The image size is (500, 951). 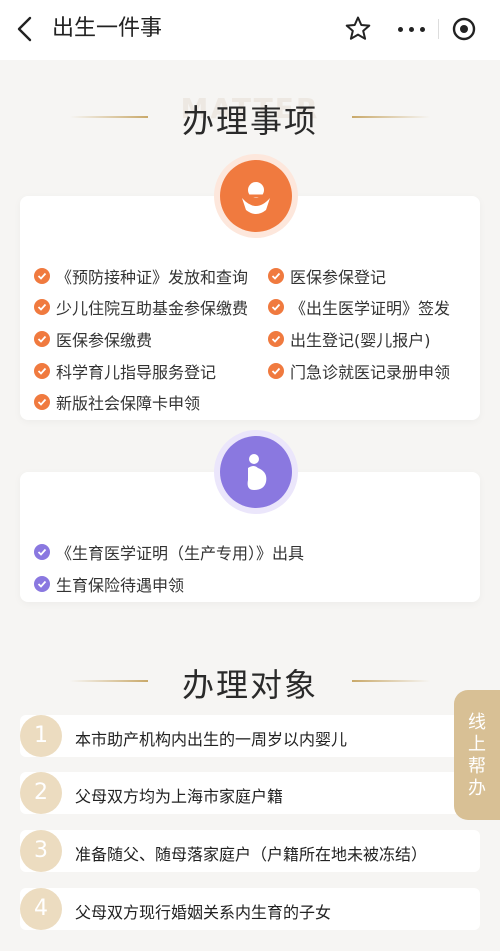 I want to click on target-number: 1, so click(x=41, y=736).